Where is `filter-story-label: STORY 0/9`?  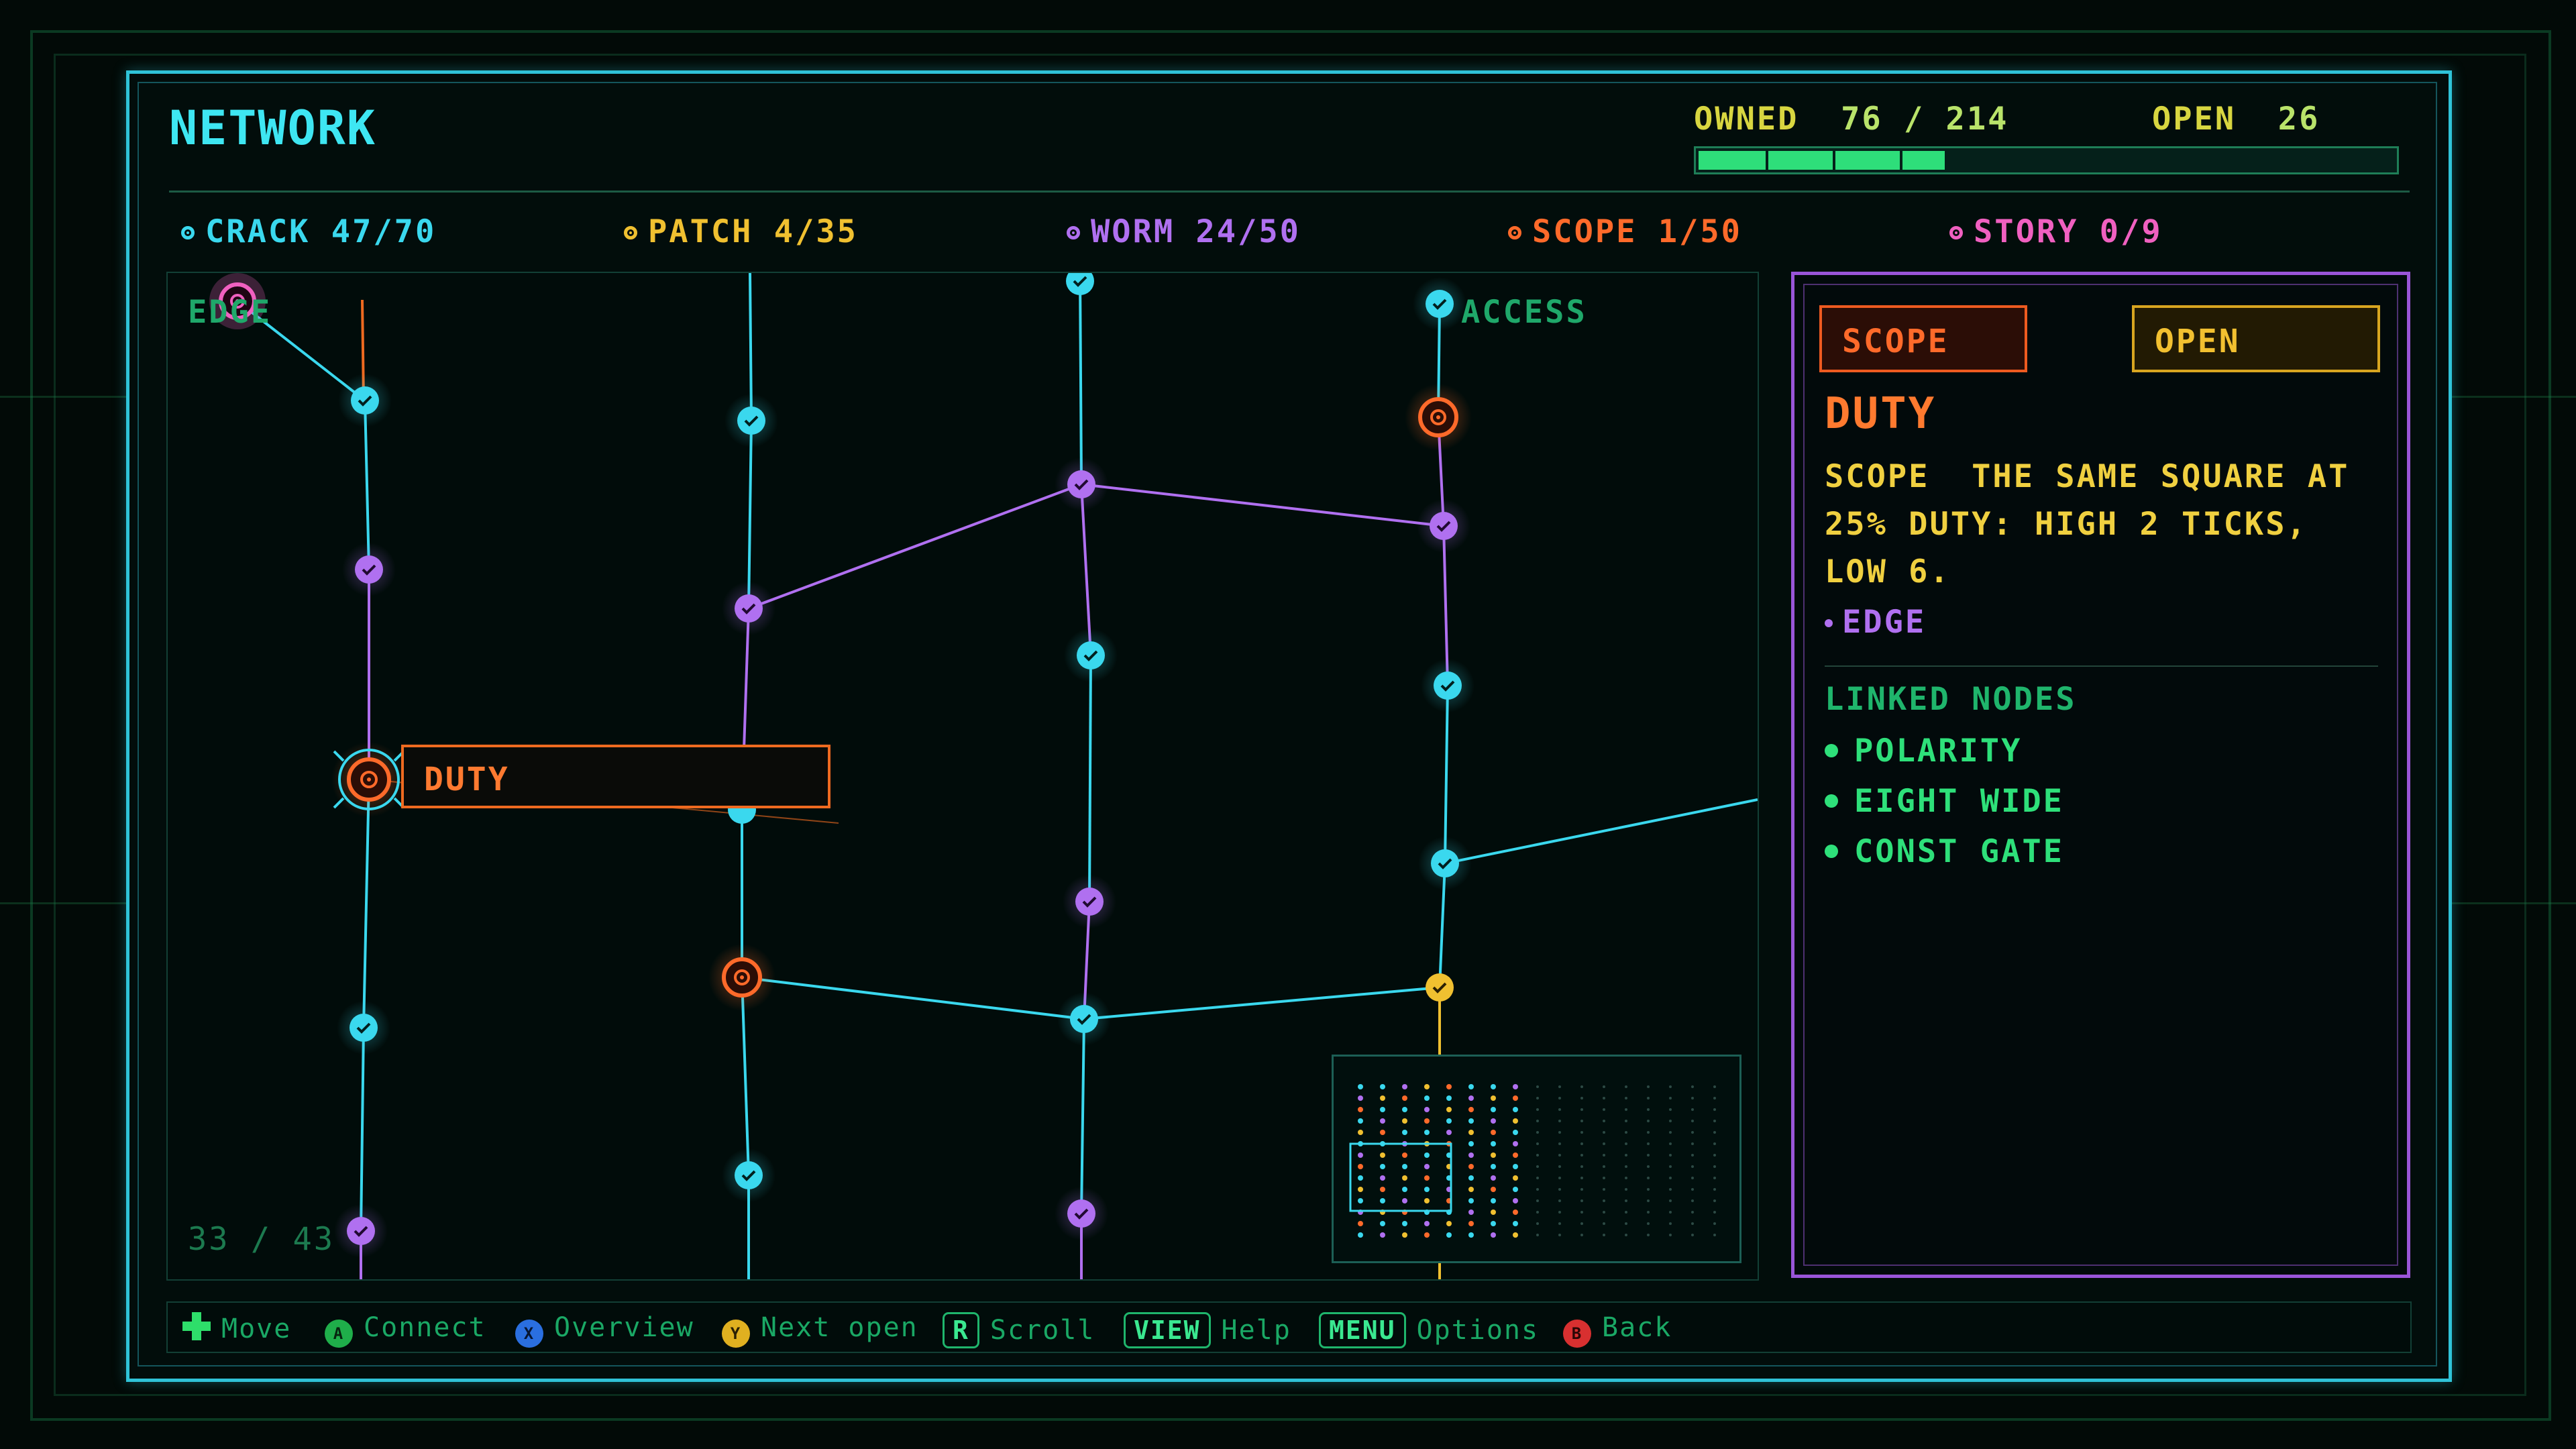 filter-story-label: STORY 0/9 is located at coordinates (2068, 231).